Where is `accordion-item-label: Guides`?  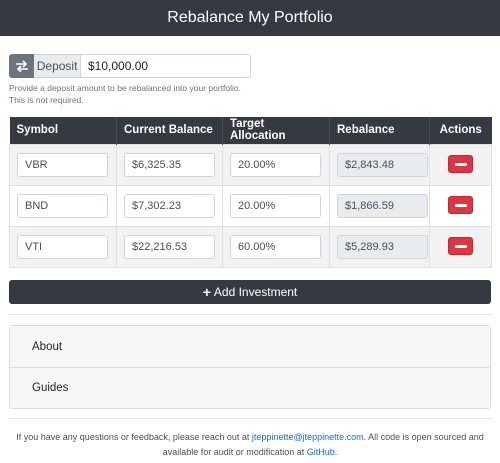
accordion-item-label: Guides is located at coordinates (50, 388).